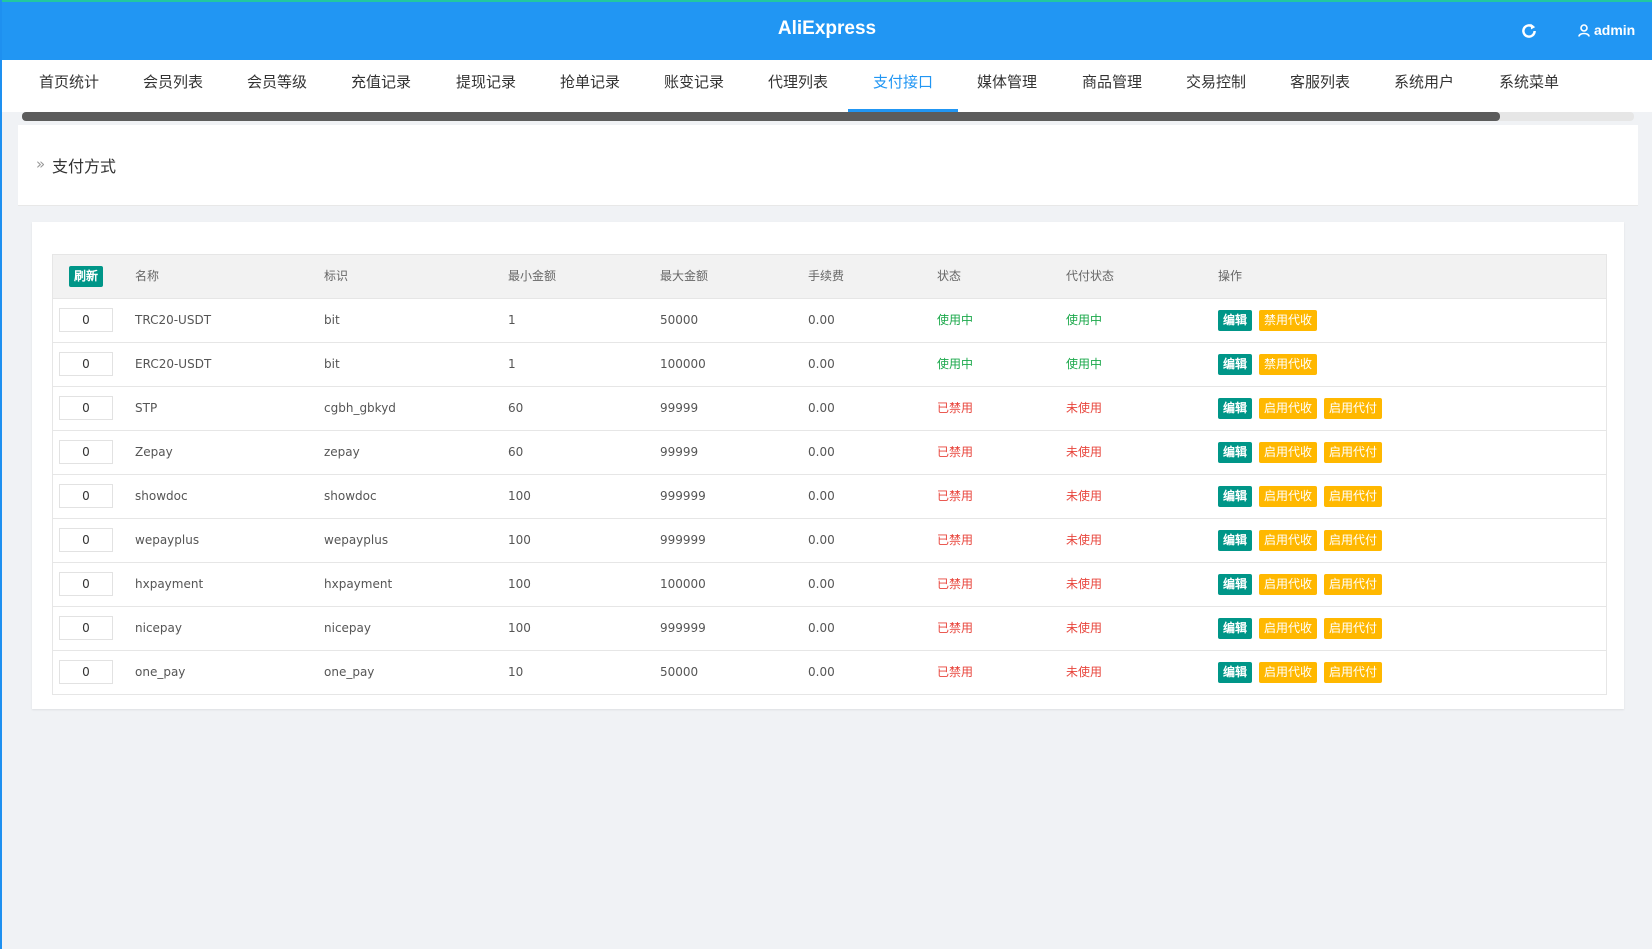  I want to click on cell-ident: cgbh_gbkyd, so click(360, 408).